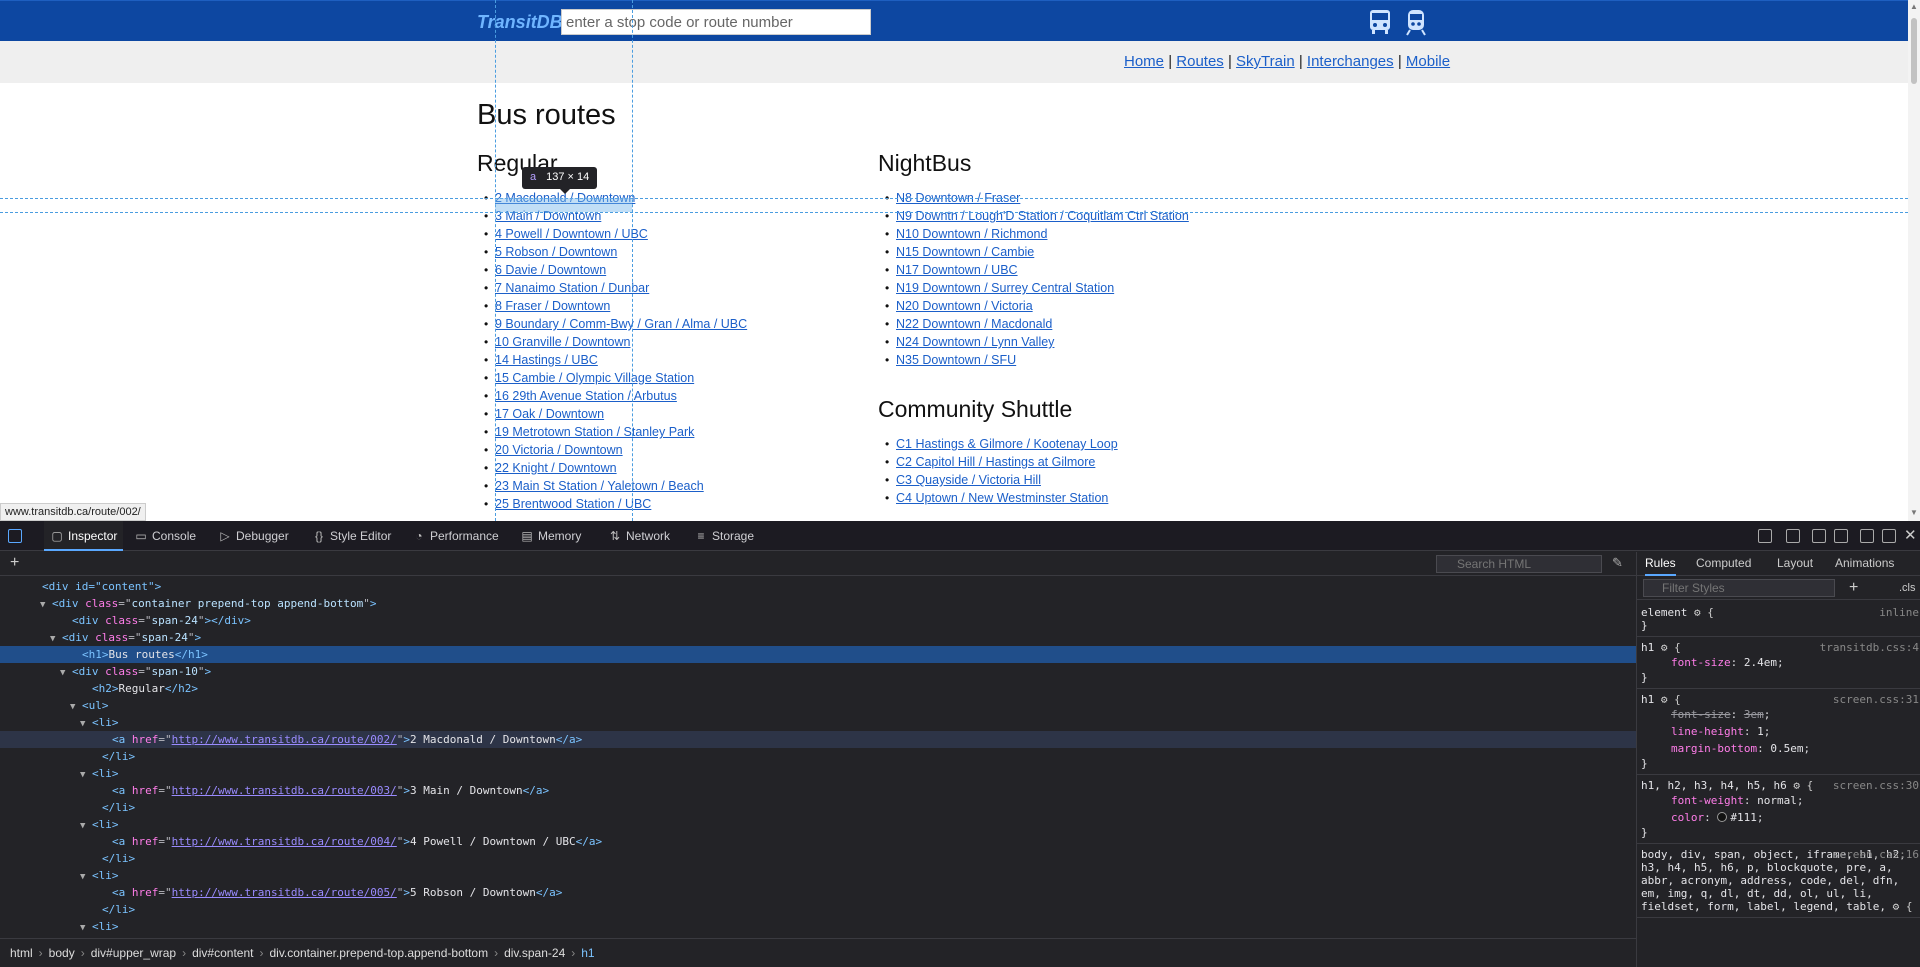  Describe the element at coordinates (1795, 564) in the screenshot. I see `tab-layout: Layout` at that location.